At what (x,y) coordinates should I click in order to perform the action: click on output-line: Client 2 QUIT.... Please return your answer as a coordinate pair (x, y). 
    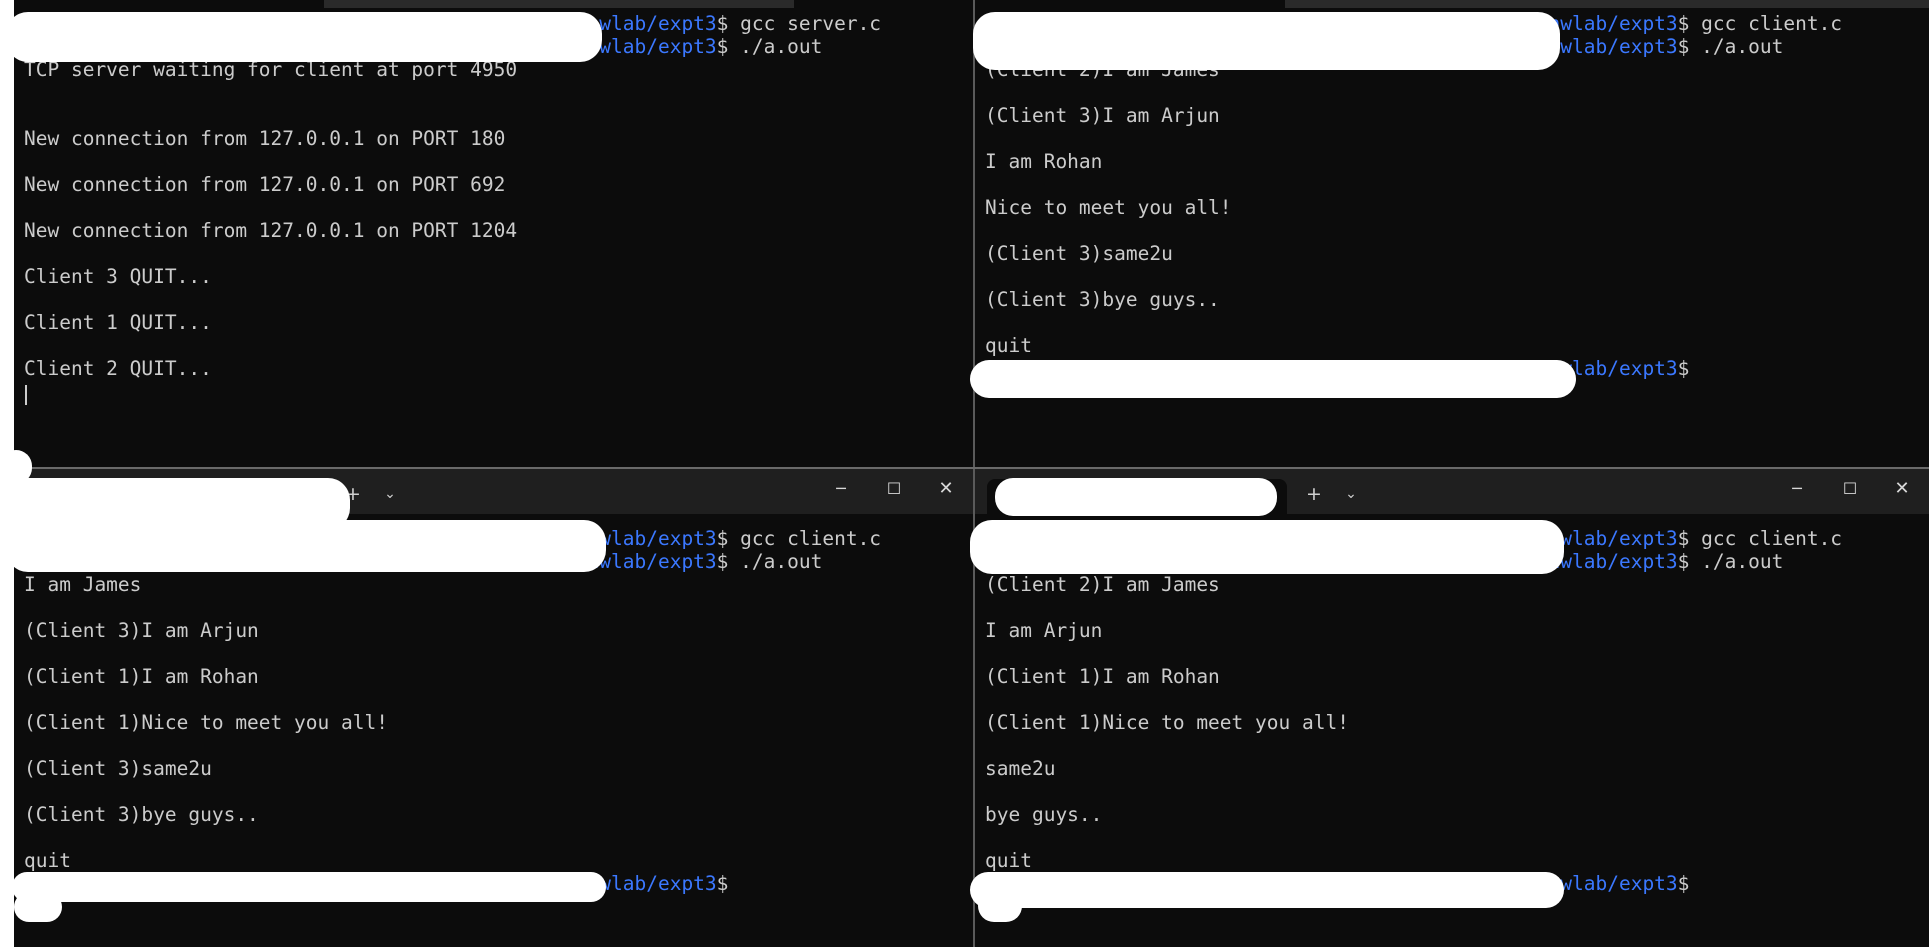
    Looking at the image, I should click on (118, 368).